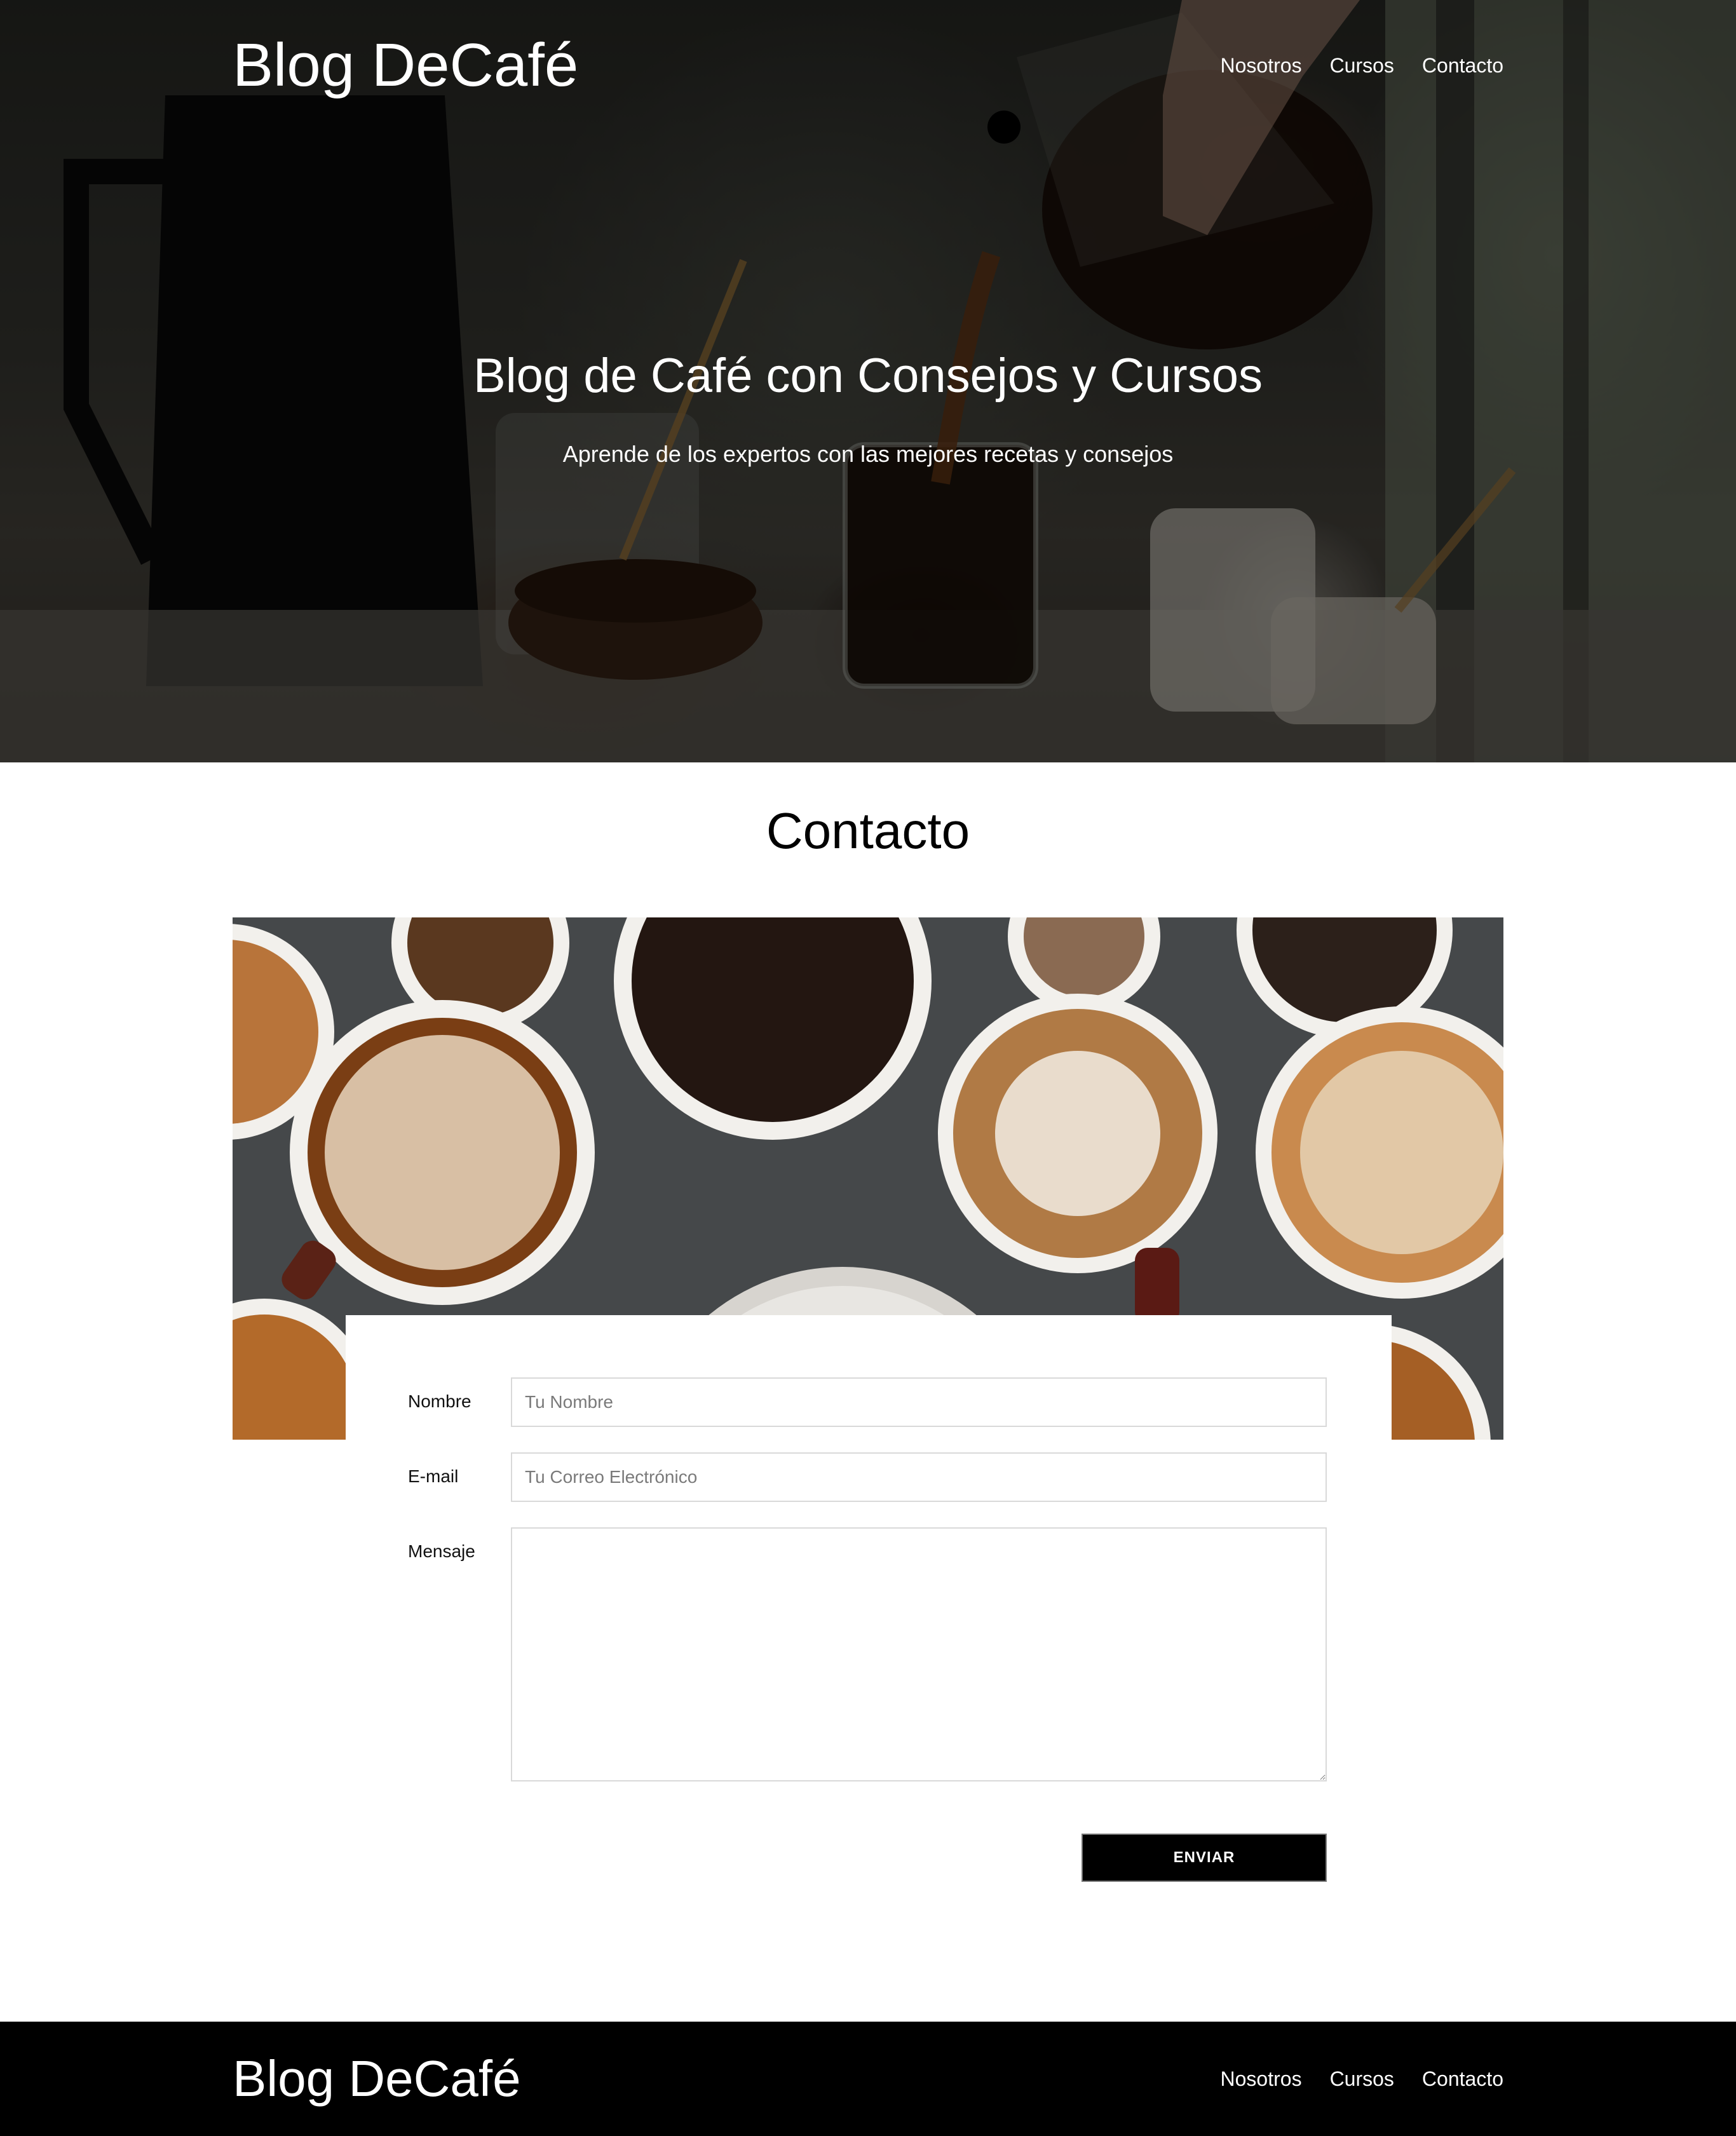 The height and width of the screenshot is (2136, 1736). Describe the element at coordinates (1462, 2079) in the screenshot. I see `footer-nav-link-contacto: Contacto` at that location.